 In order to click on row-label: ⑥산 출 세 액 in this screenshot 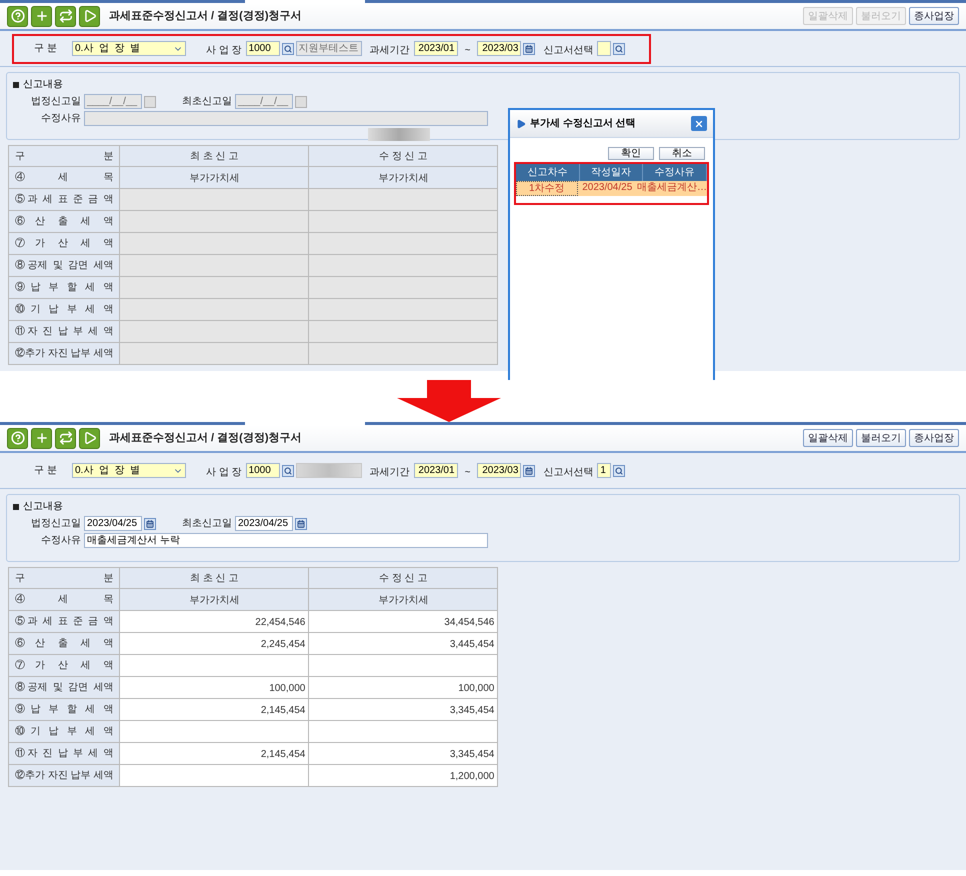, I will do `click(64, 221)`.